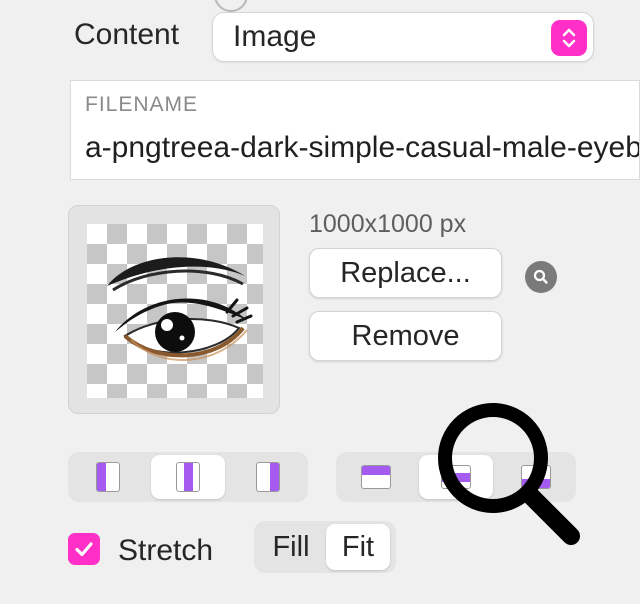 The height and width of the screenshot is (604, 640). What do you see at coordinates (291, 547) in the screenshot?
I see `fill-option: Fill` at bounding box center [291, 547].